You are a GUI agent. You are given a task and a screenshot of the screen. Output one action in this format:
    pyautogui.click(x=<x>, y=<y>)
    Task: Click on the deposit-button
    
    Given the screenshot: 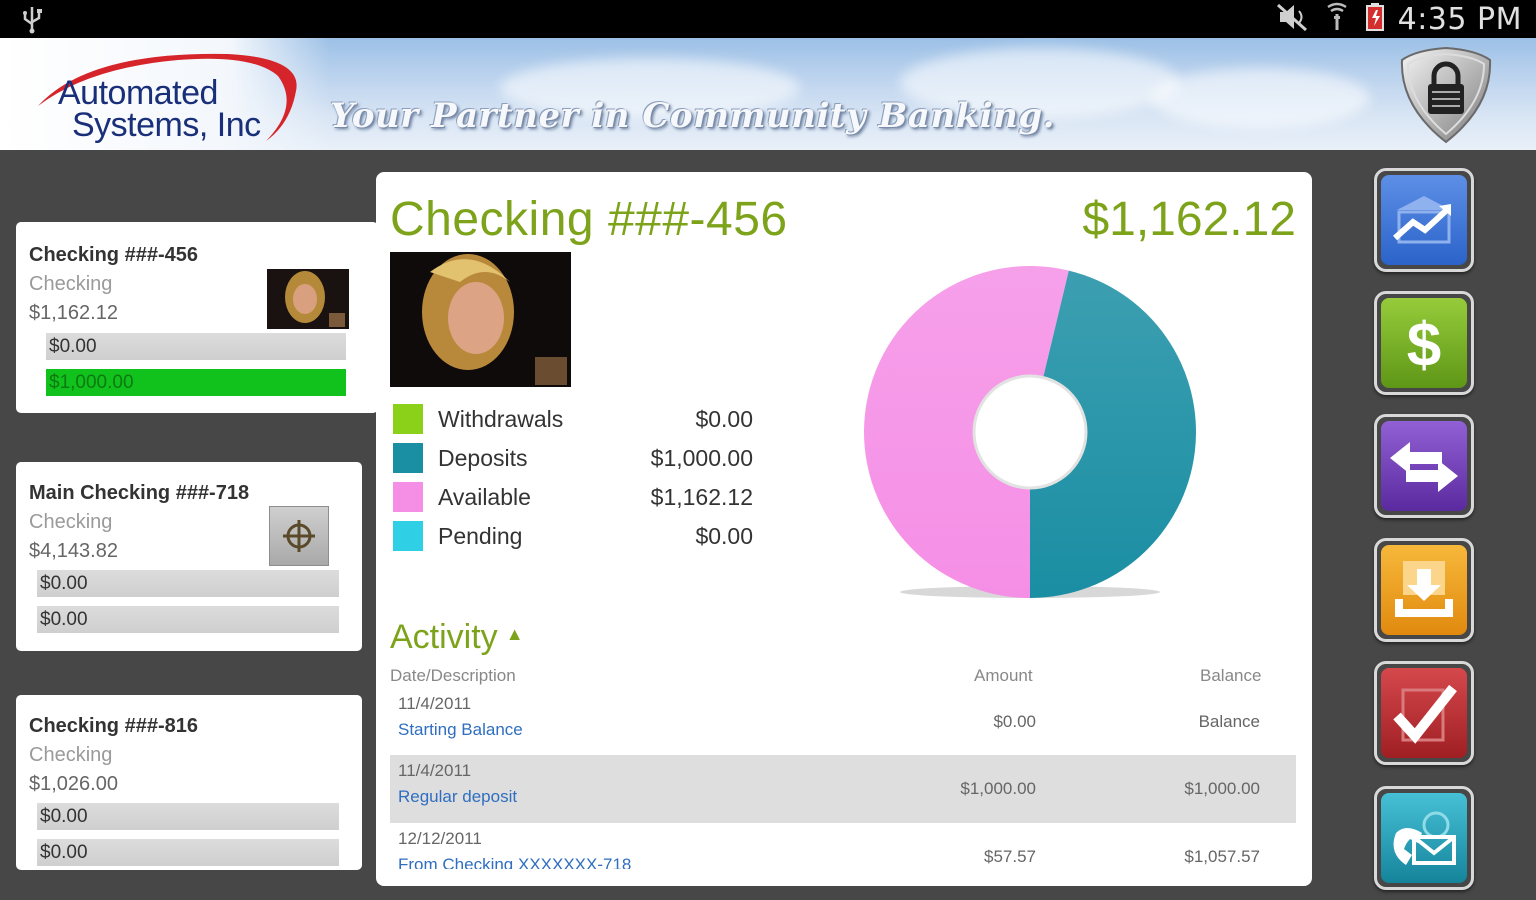 What is the action you would take?
    pyautogui.click(x=1424, y=590)
    